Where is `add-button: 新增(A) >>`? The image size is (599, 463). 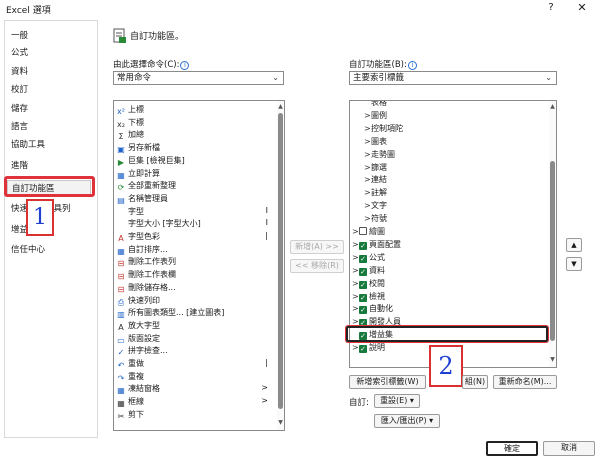
add-button: 新增(A) >> is located at coordinates (317, 247).